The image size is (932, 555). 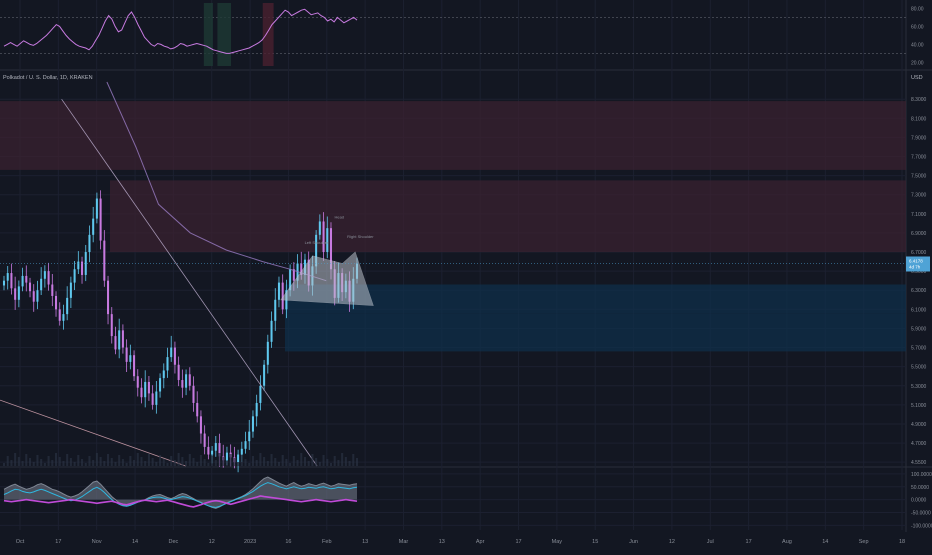 I want to click on price-tick-label: 5.5000, so click(x=919, y=368).